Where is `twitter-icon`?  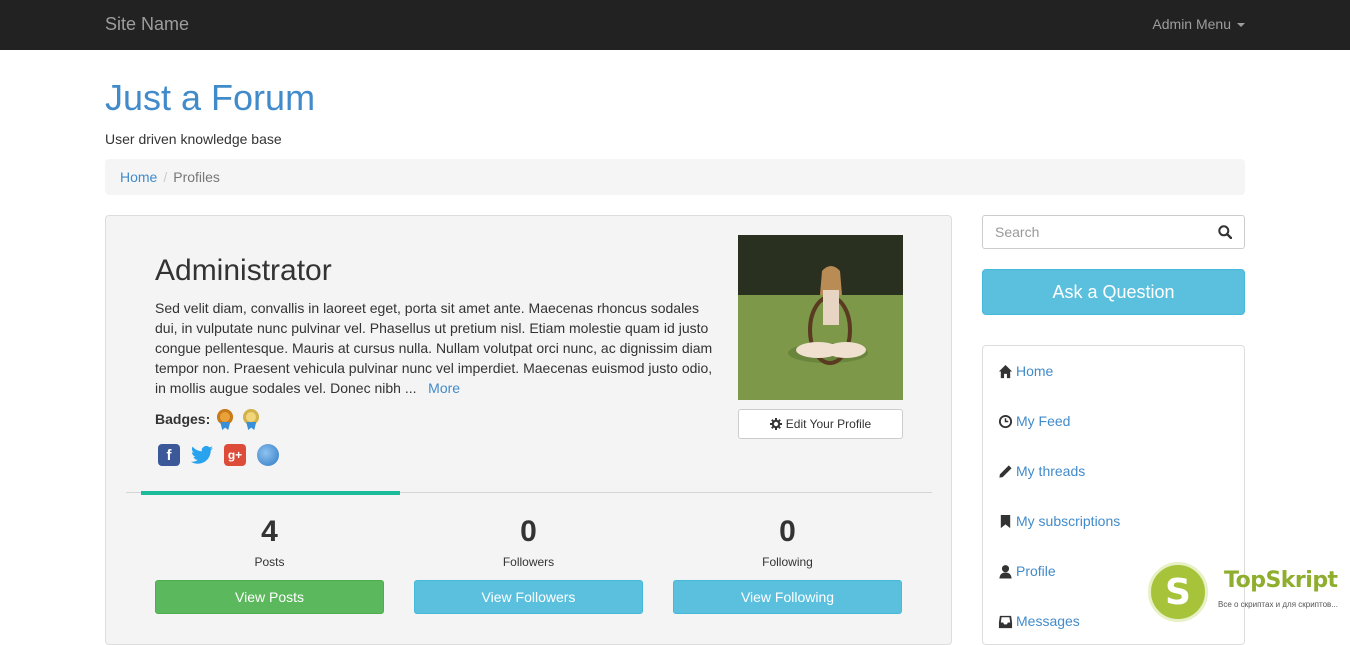 twitter-icon is located at coordinates (202, 455).